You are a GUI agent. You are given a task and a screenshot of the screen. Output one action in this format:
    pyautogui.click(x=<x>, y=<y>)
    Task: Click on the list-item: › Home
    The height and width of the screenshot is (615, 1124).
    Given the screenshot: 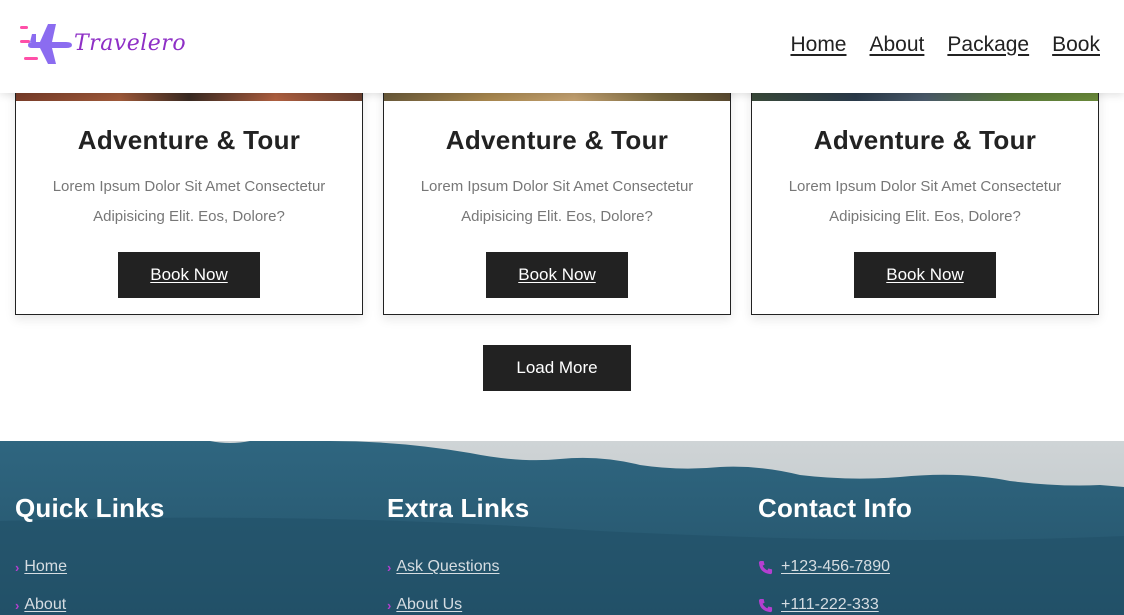 What is the action you would take?
    pyautogui.click(x=90, y=567)
    